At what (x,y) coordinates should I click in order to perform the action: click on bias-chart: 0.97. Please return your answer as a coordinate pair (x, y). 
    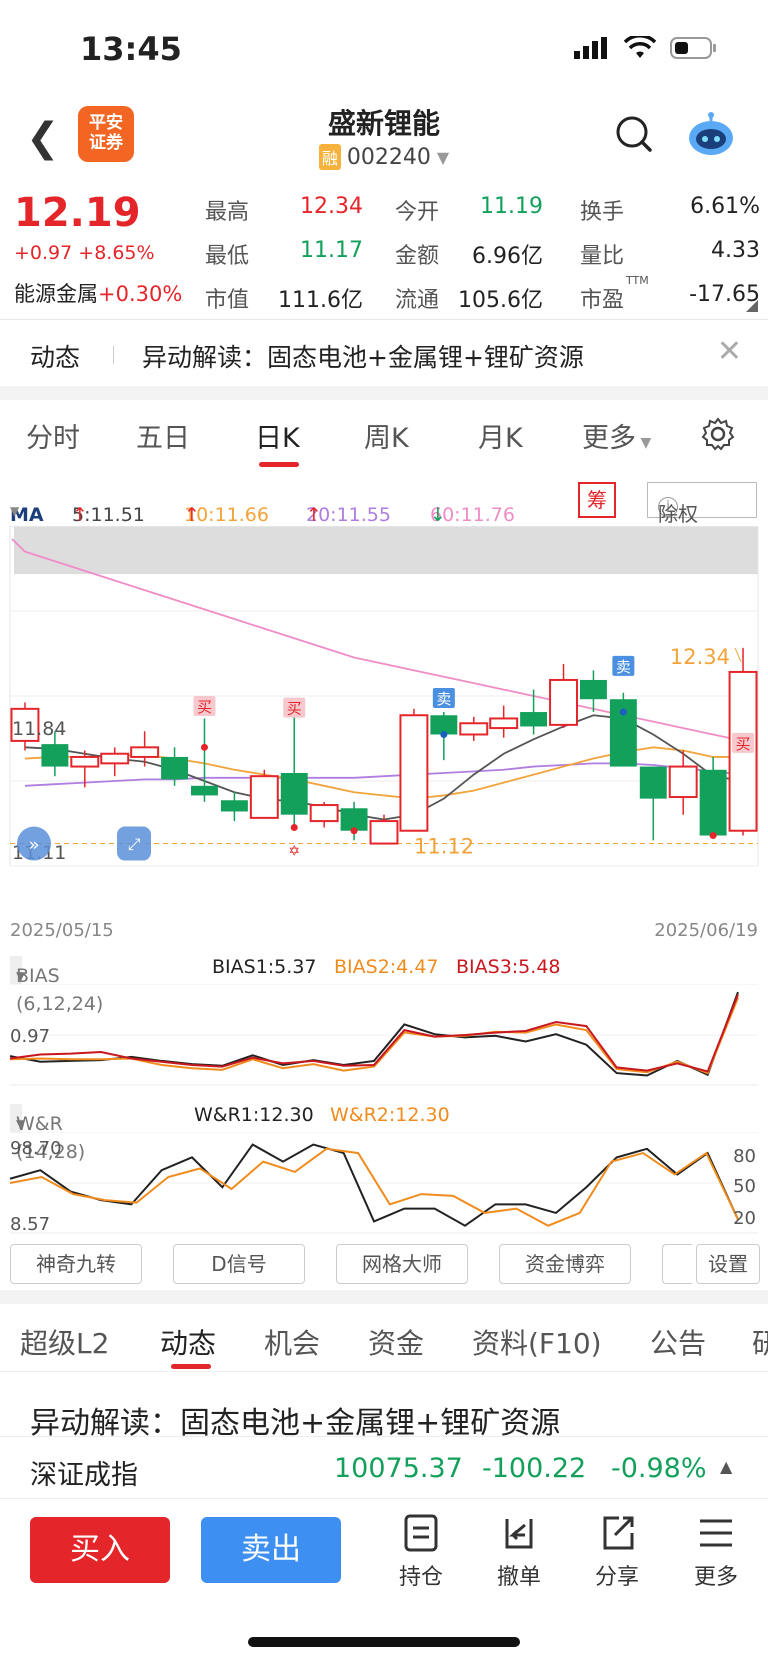
    Looking at the image, I should click on (384, 1035).